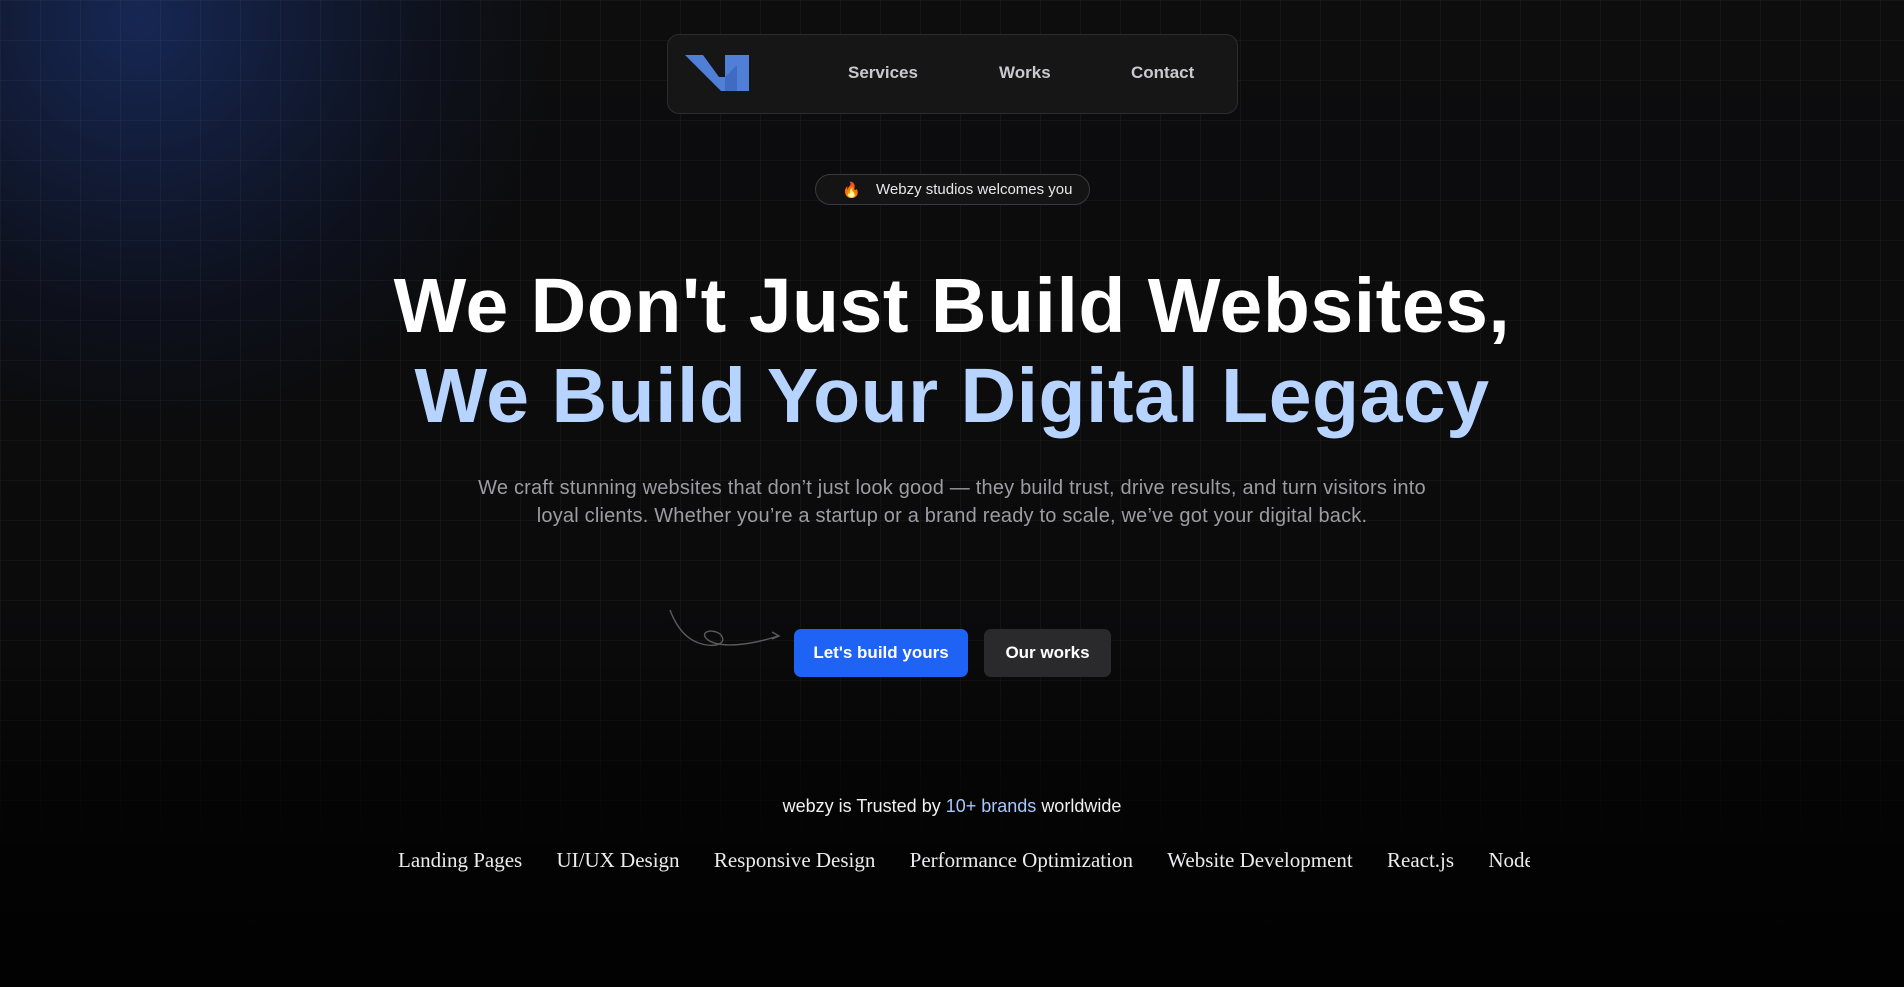 This screenshot has width=1904, height=987. What do you see at coordinates (851, 190) in the screenshot?
I see `fire-icon: 🔥` at bounding box center [851, 190].